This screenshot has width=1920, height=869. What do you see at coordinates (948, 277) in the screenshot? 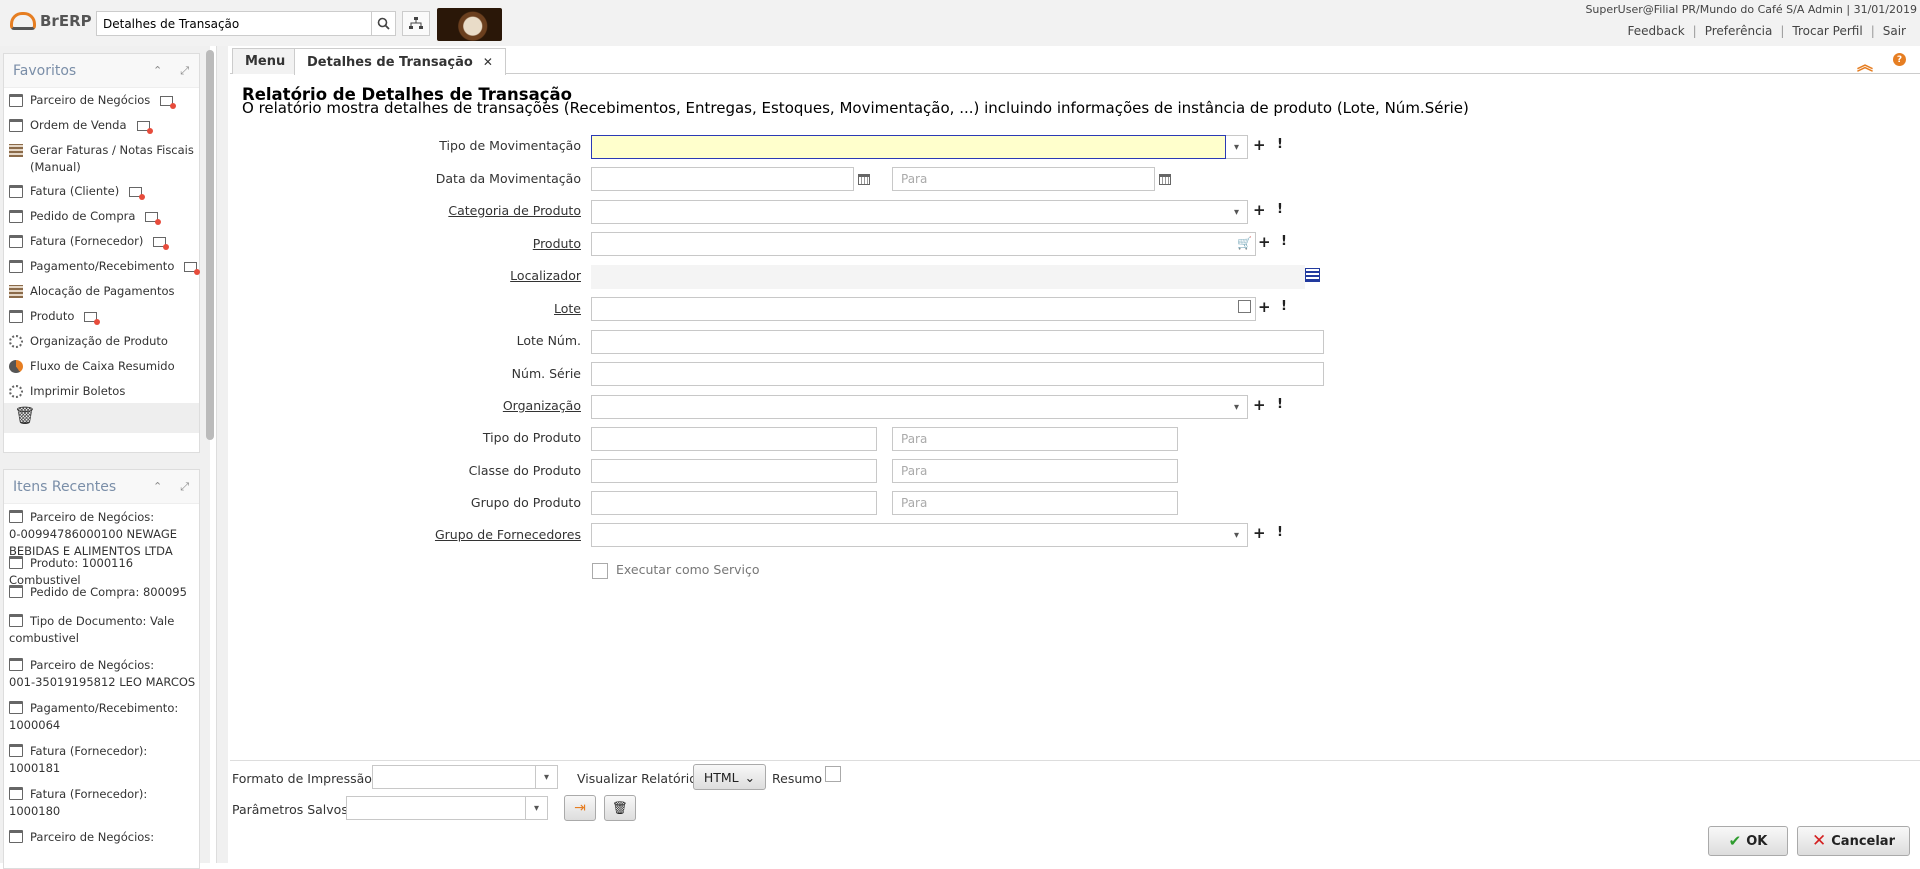
I see `localizador-input` at bounding box center [948, 277].